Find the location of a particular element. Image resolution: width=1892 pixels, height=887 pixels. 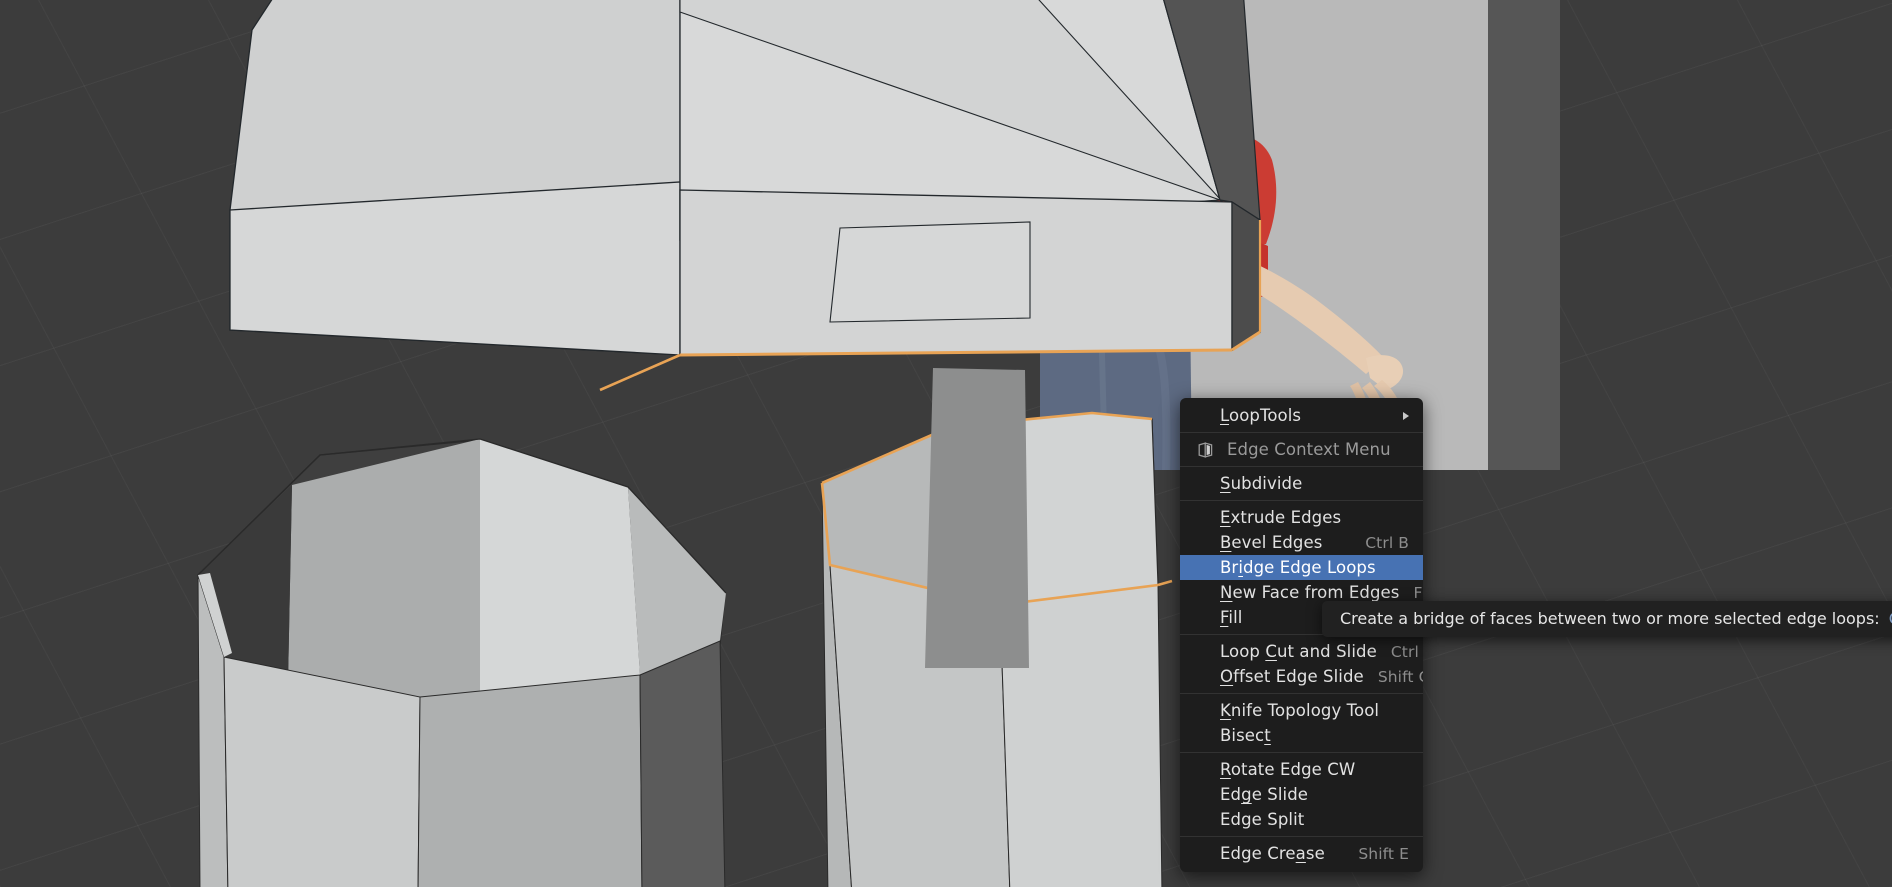

menu-item-label: Edge Context Menu is located at coordinates (1309, 449).